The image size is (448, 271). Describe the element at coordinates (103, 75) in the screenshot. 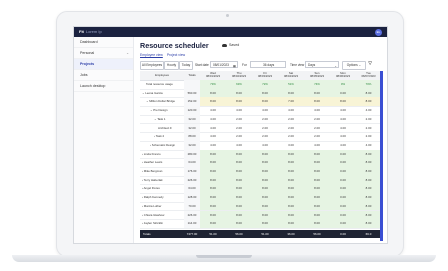

I see `sidebar-item-jobs: Jobs` at that location.